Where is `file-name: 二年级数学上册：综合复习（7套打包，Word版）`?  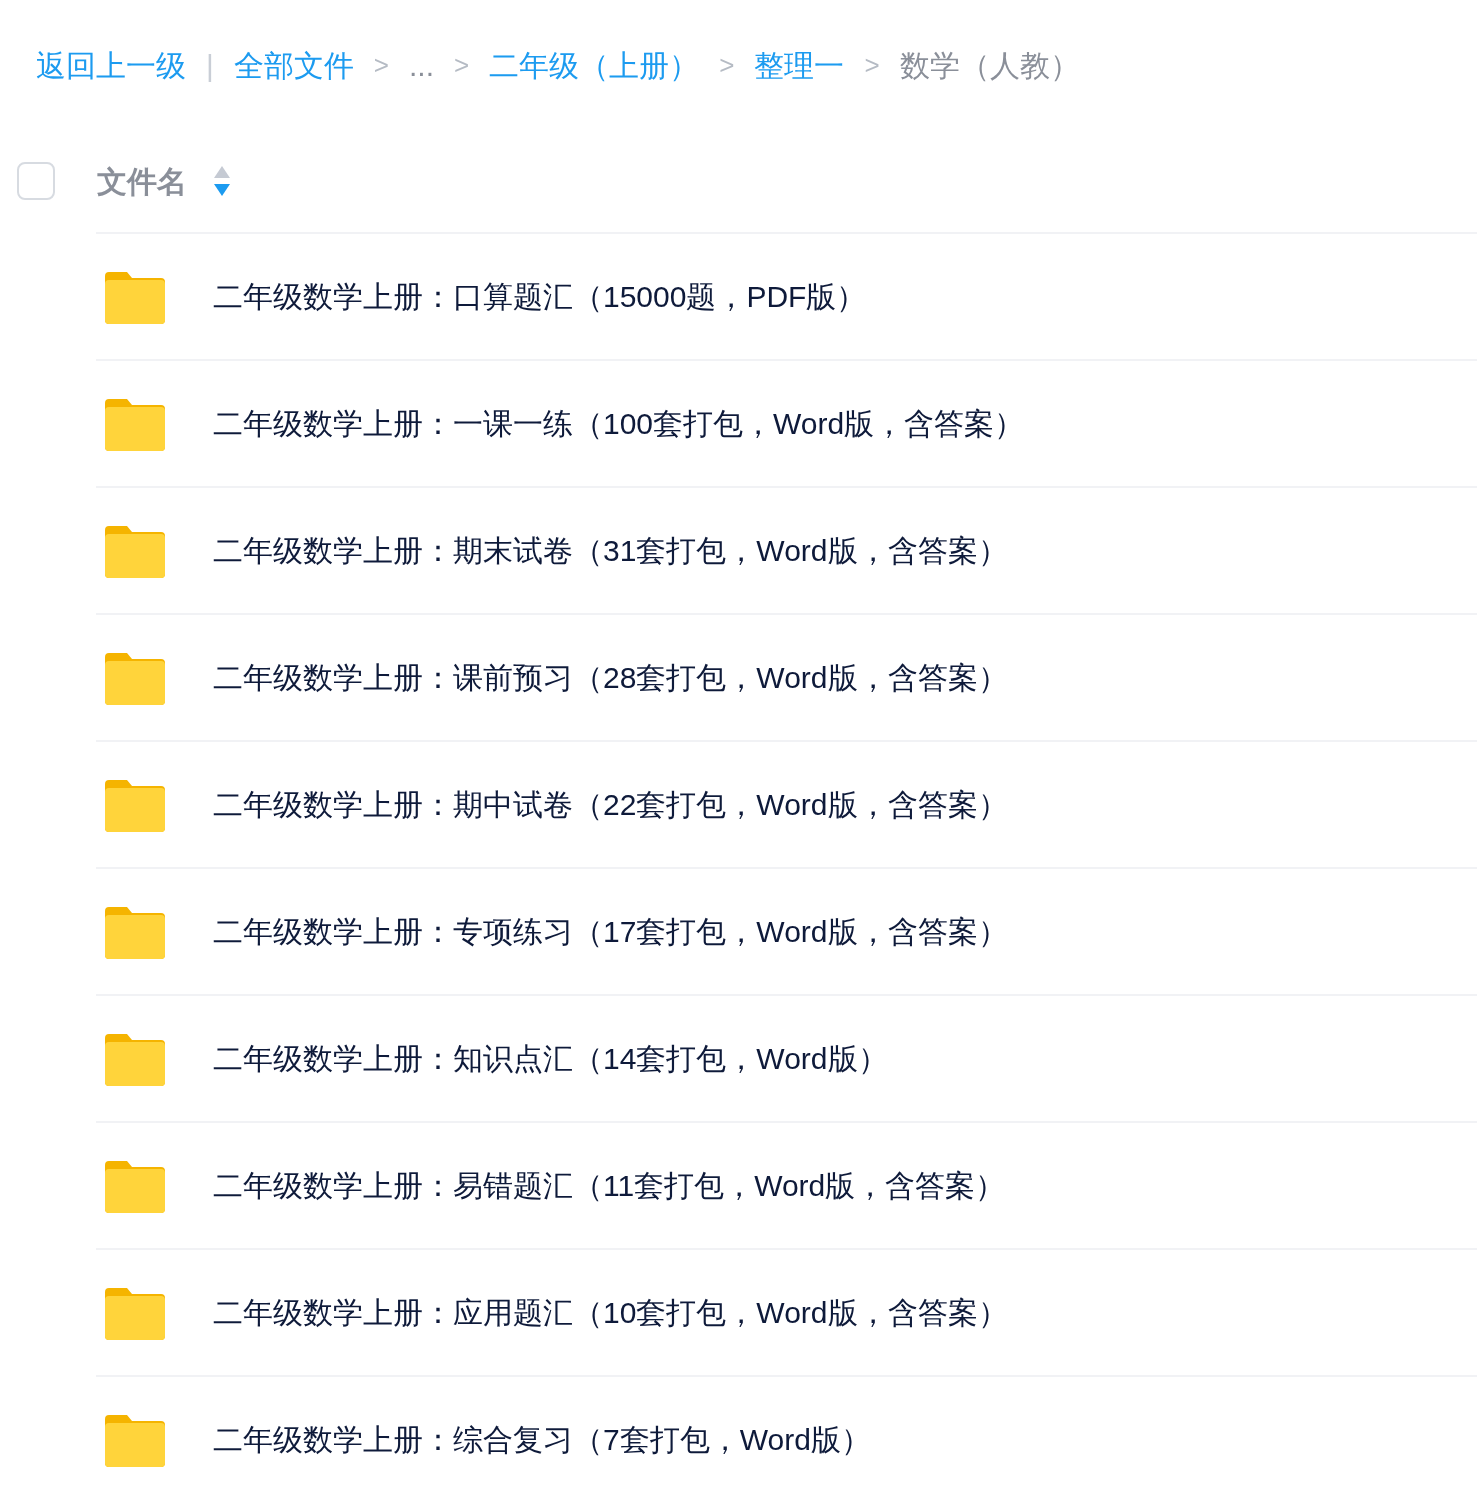 file-name: 二年级数学上册：综合复习（7套打包，Word版） is located at coordinates (542, 1439).